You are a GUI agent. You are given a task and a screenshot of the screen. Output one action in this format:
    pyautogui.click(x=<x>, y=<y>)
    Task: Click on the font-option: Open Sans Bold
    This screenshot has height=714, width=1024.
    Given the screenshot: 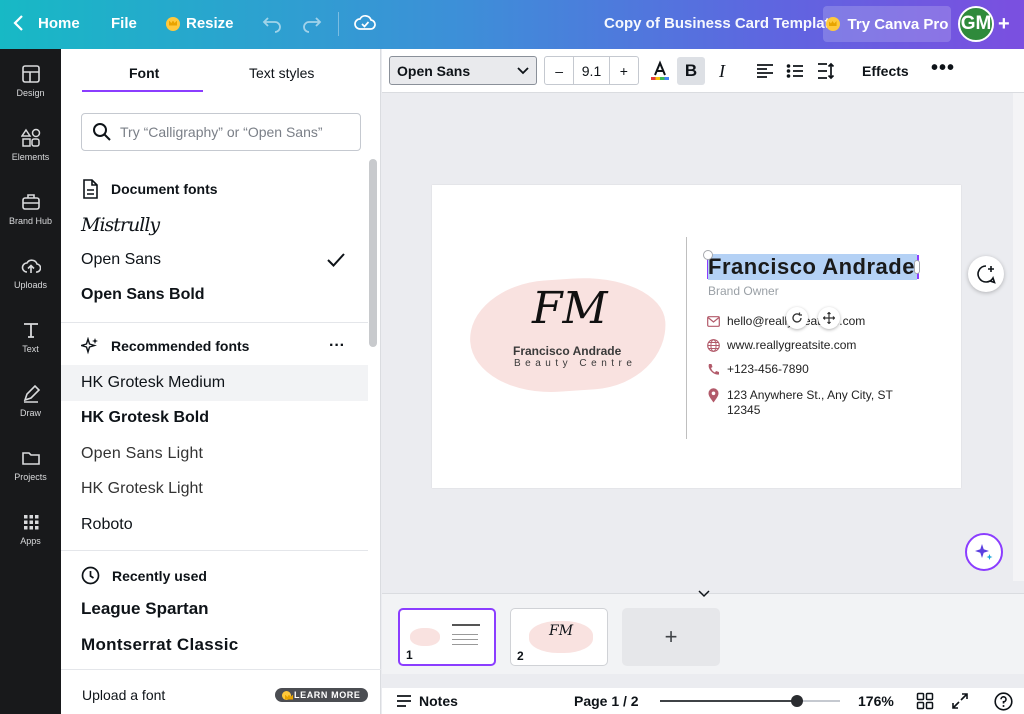 What is the action you would take?
    pyautogui.click(x=214, y=295)
    